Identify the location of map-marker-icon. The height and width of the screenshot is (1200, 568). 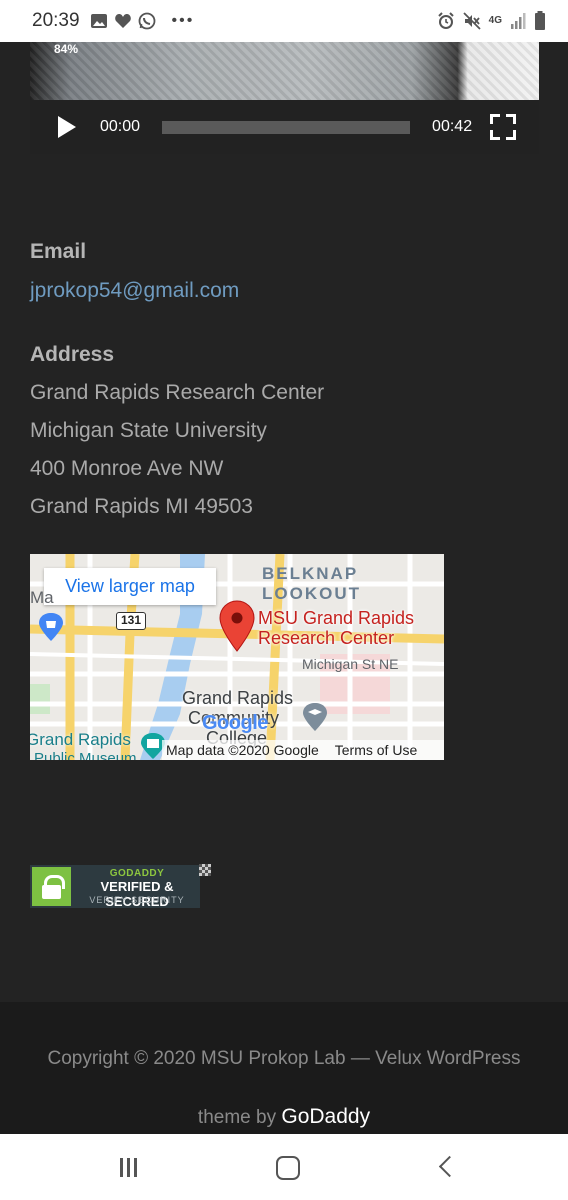
(237, 626).